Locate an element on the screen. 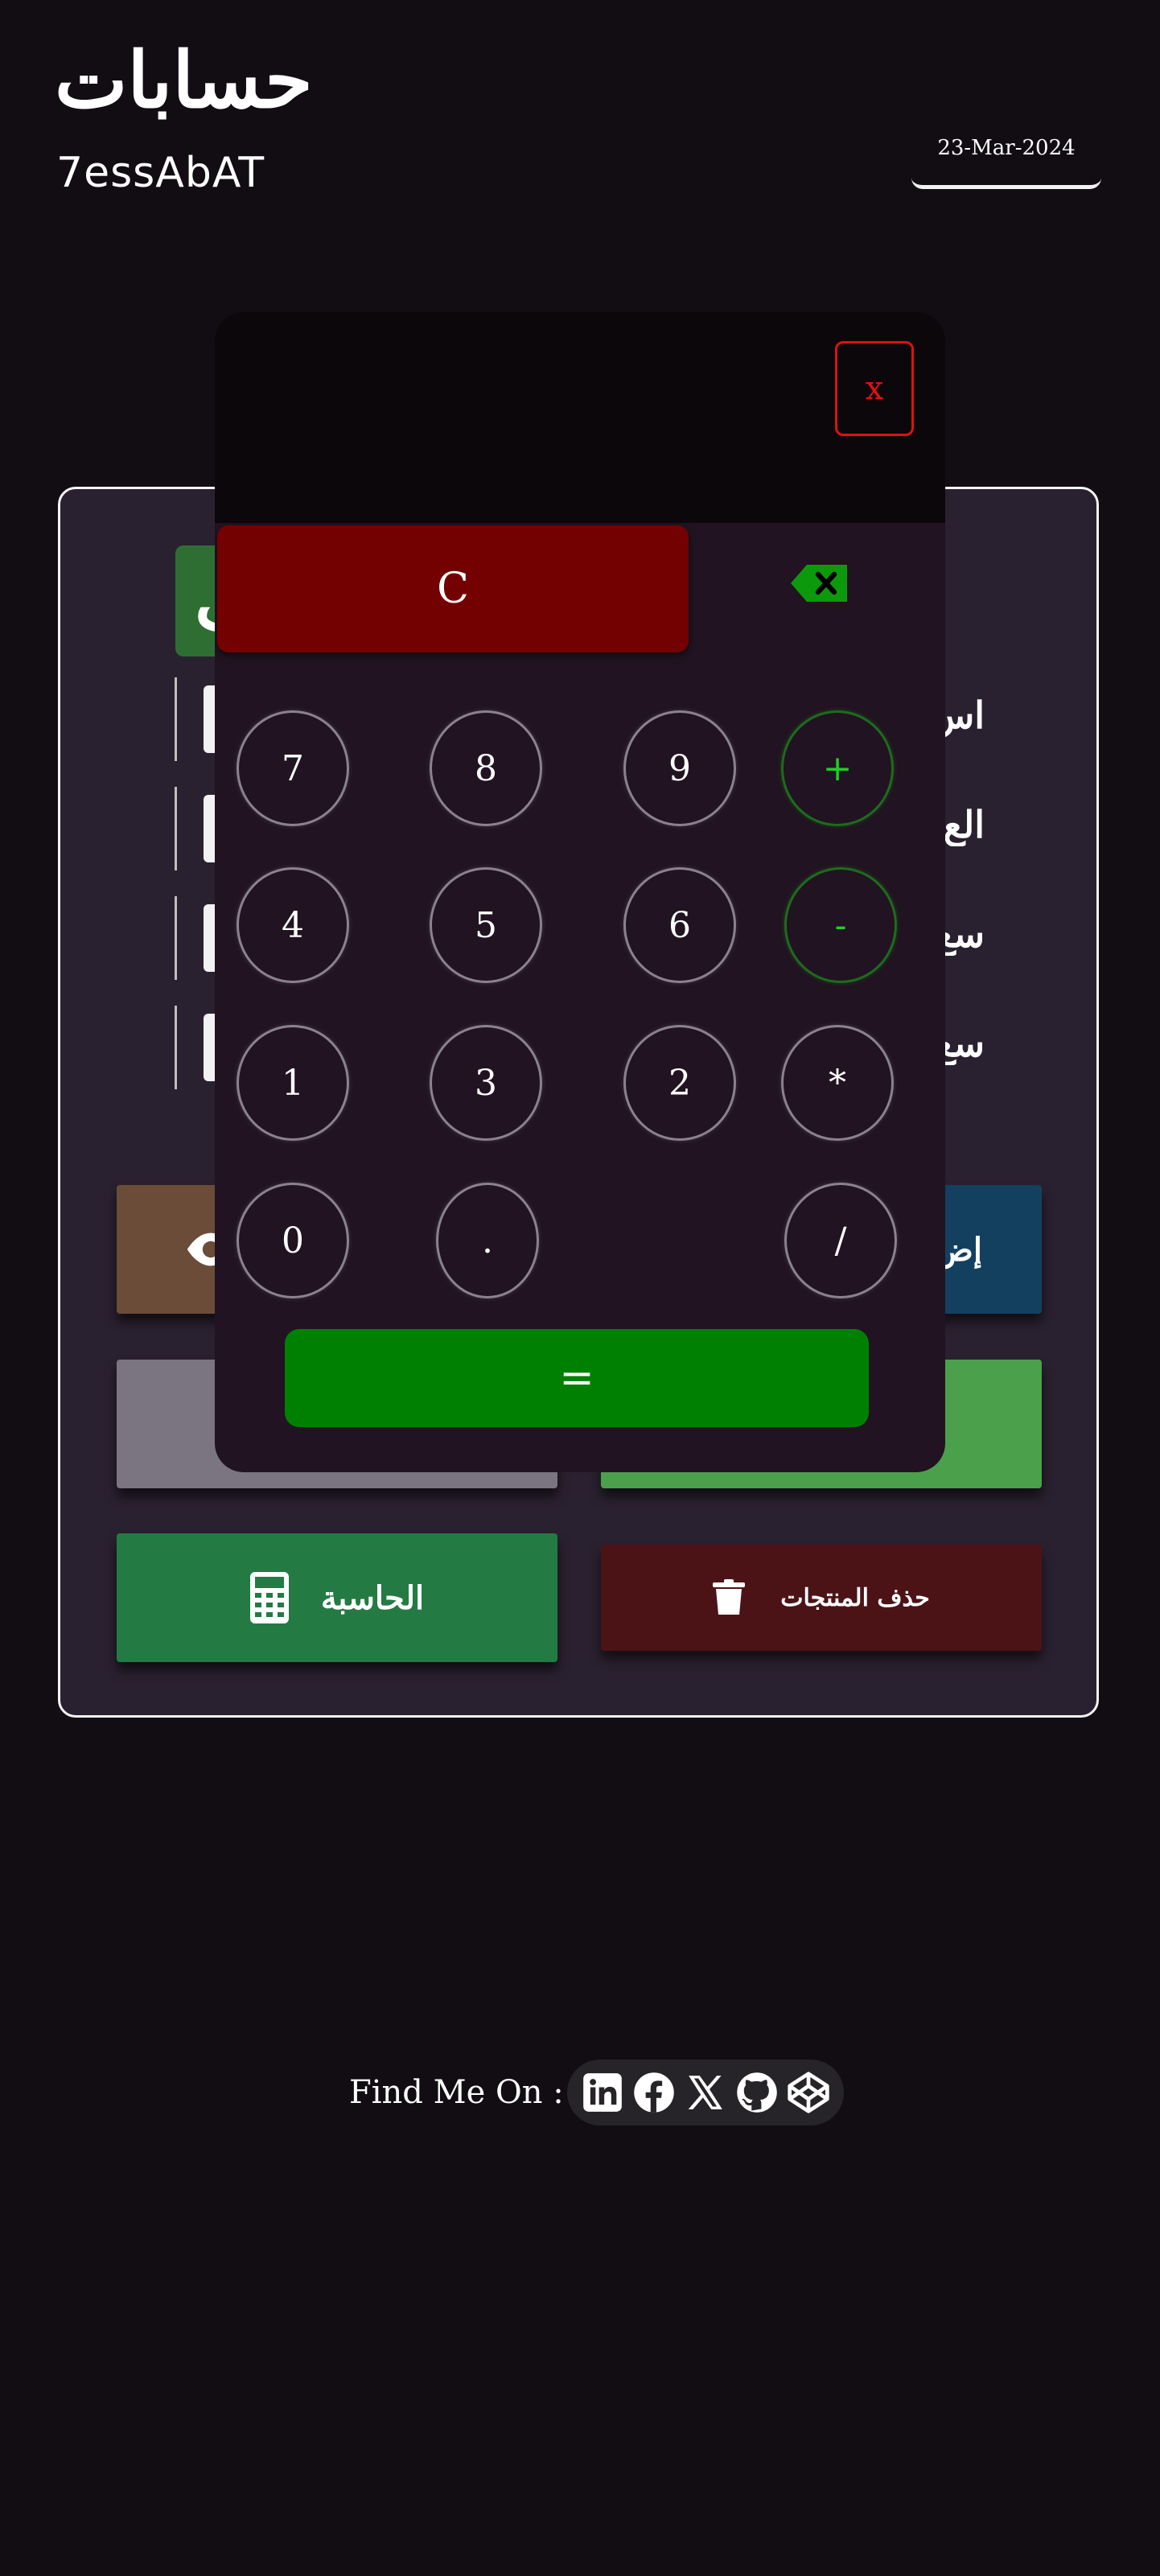 This screenshot has height=2576, width=1160. logo-arabic: حسابات is located at coordinates (184, 80).